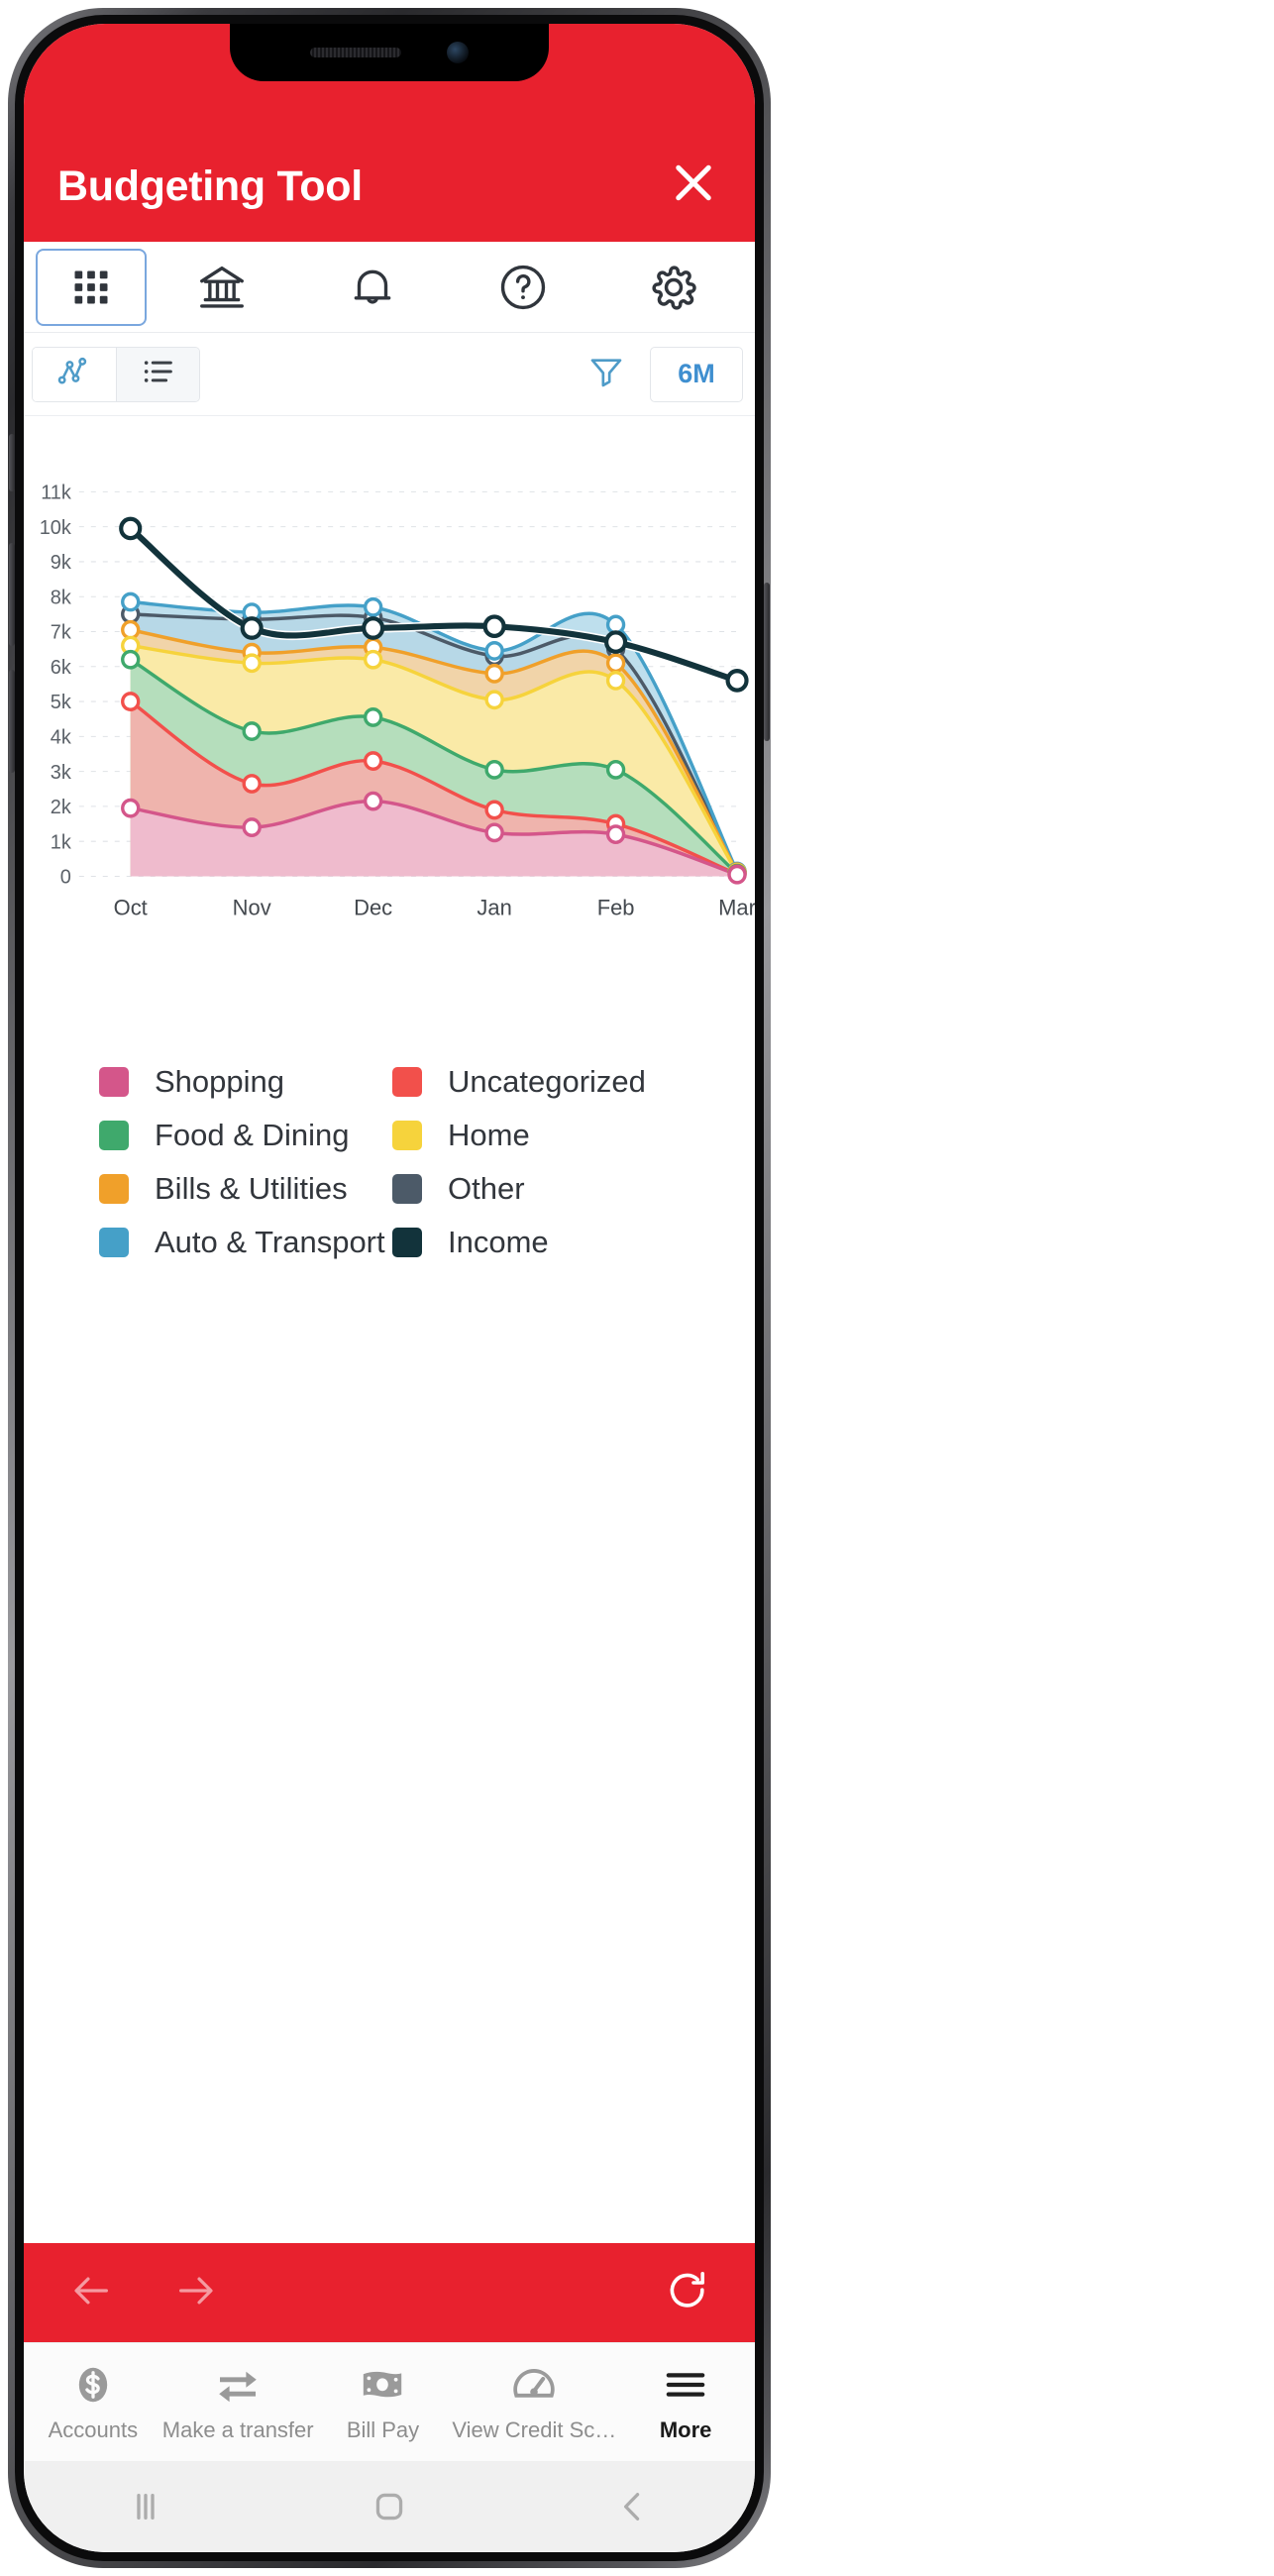 The image size is (1274, 2576). What do you see at coordinates (12, 594) in the screenshot?
I see `volume-up-button` at bounding box center [12, 594].